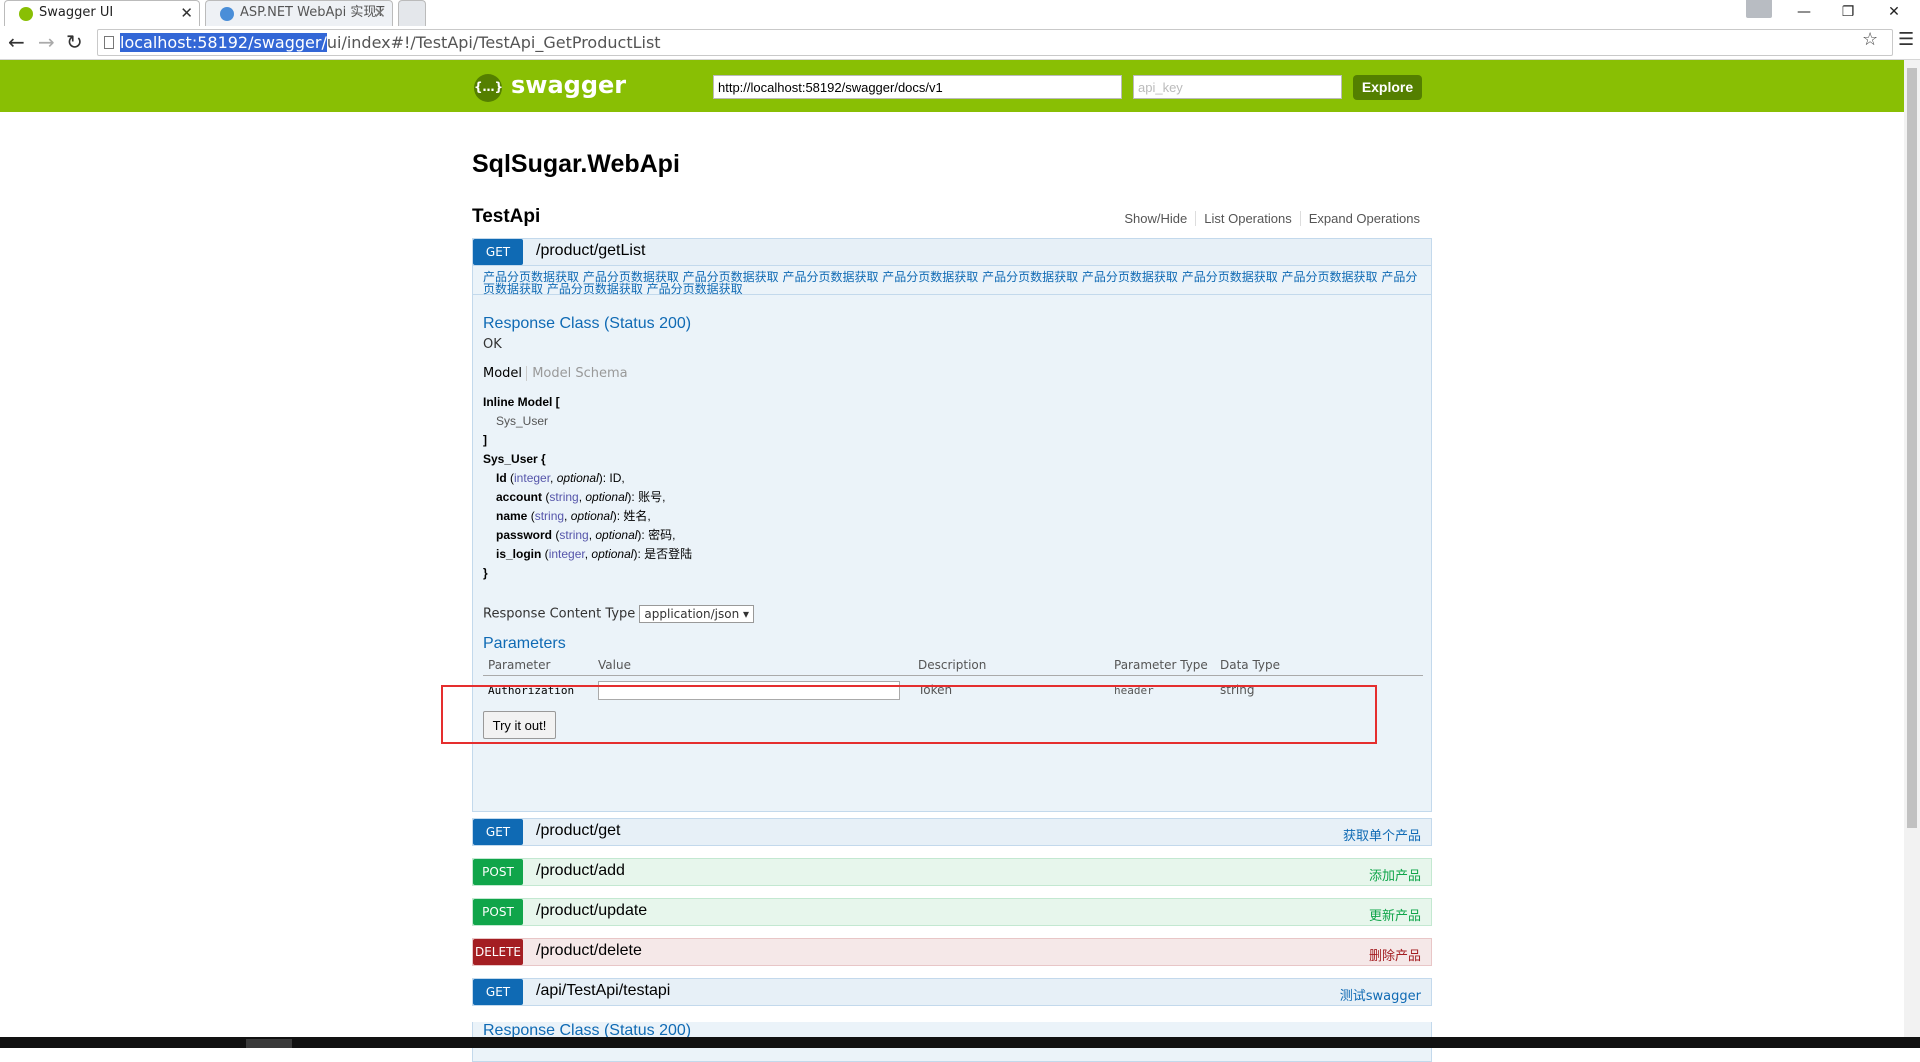 The image size is (1920, 1062). I want to click on operation-post-product-update: POST /product/update 更新产品, so click(952, 912).